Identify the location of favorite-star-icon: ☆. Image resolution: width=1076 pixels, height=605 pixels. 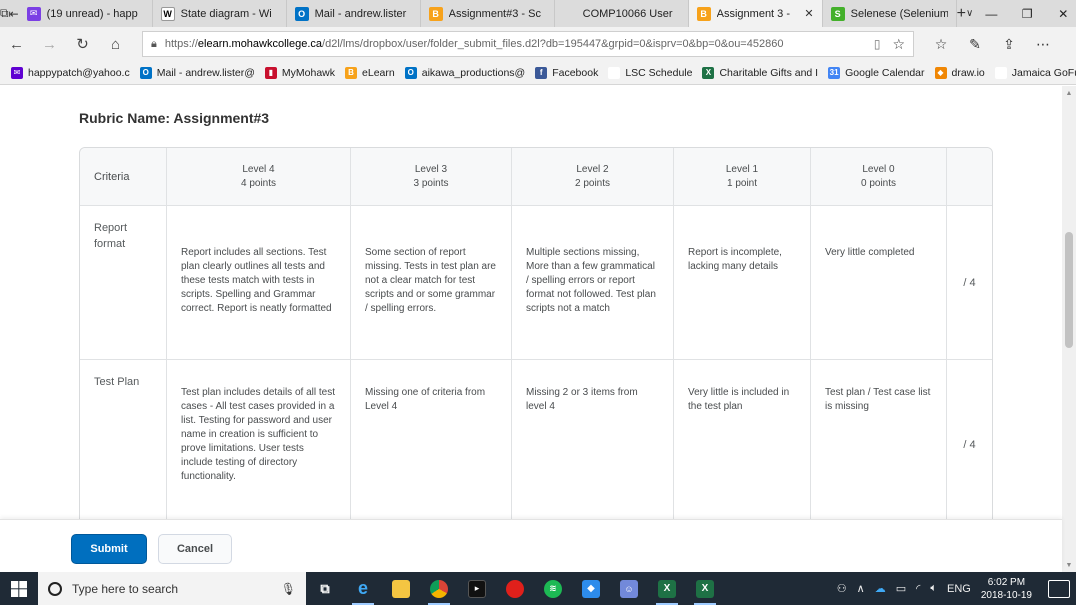
(898, 44).